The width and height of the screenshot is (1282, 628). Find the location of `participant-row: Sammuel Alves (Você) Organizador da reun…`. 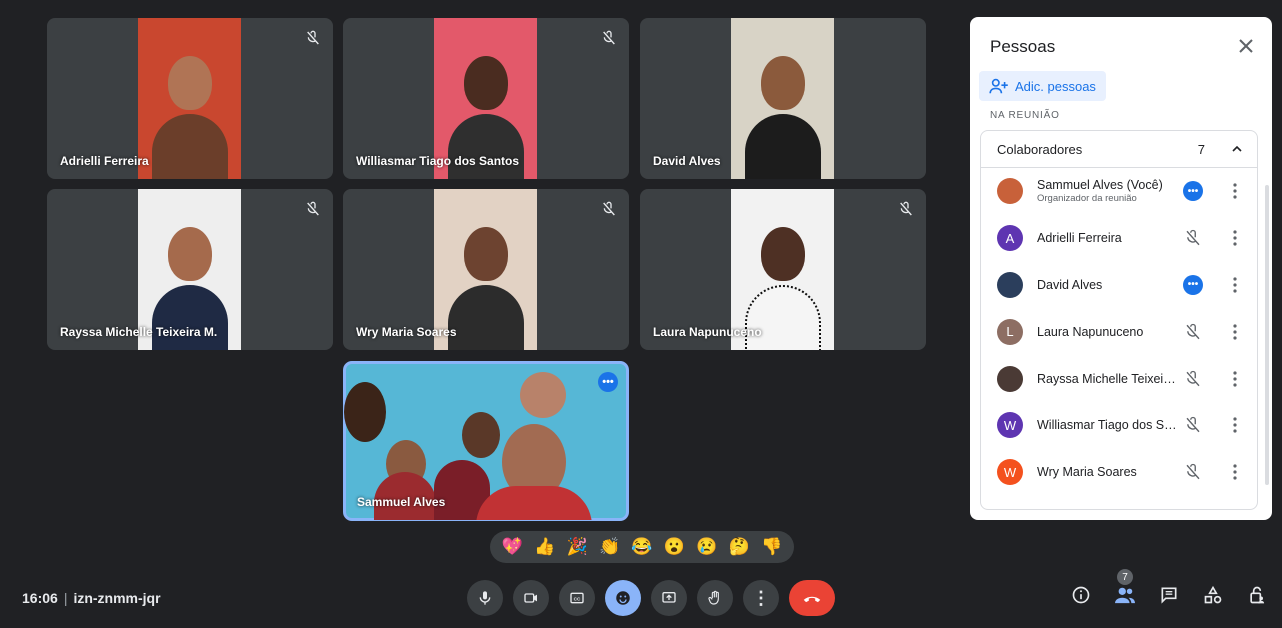

participant-row: Sammuel Alves (Você) Organizador da reun… is located at coordinates (1119, 191).